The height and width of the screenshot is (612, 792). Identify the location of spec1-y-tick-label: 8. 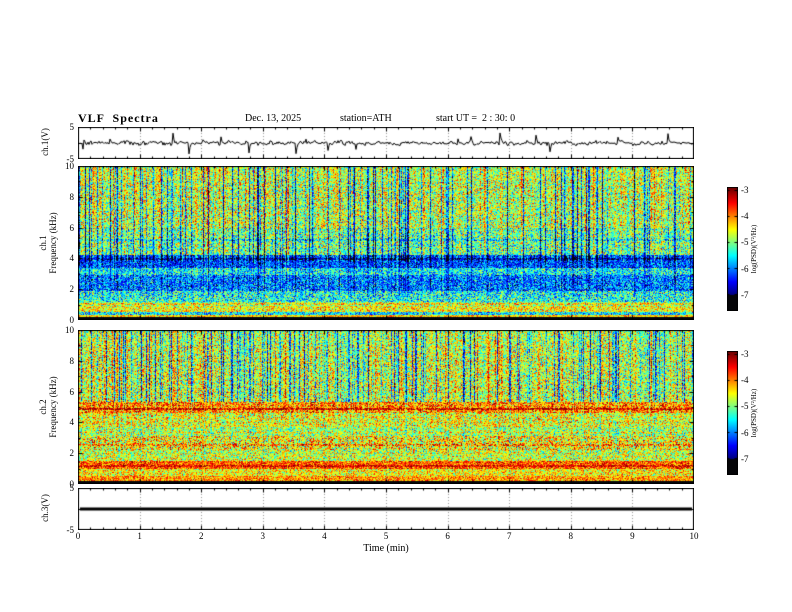
(72, 196).